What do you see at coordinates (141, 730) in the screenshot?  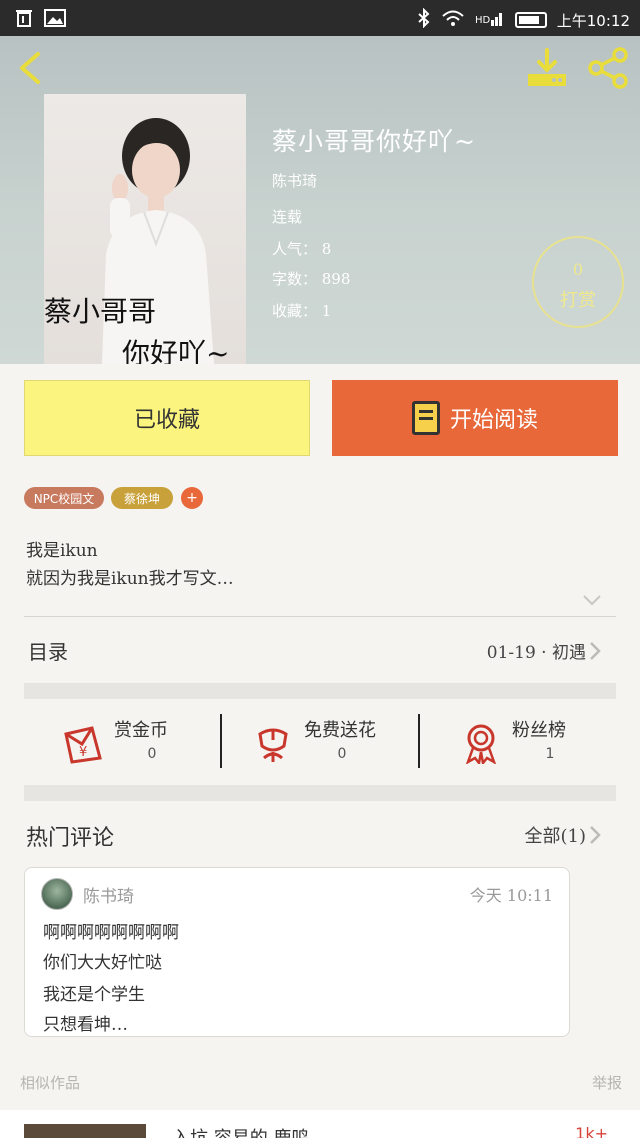 I see `coins-label: 赏金币` at bounding box center [141, 730].